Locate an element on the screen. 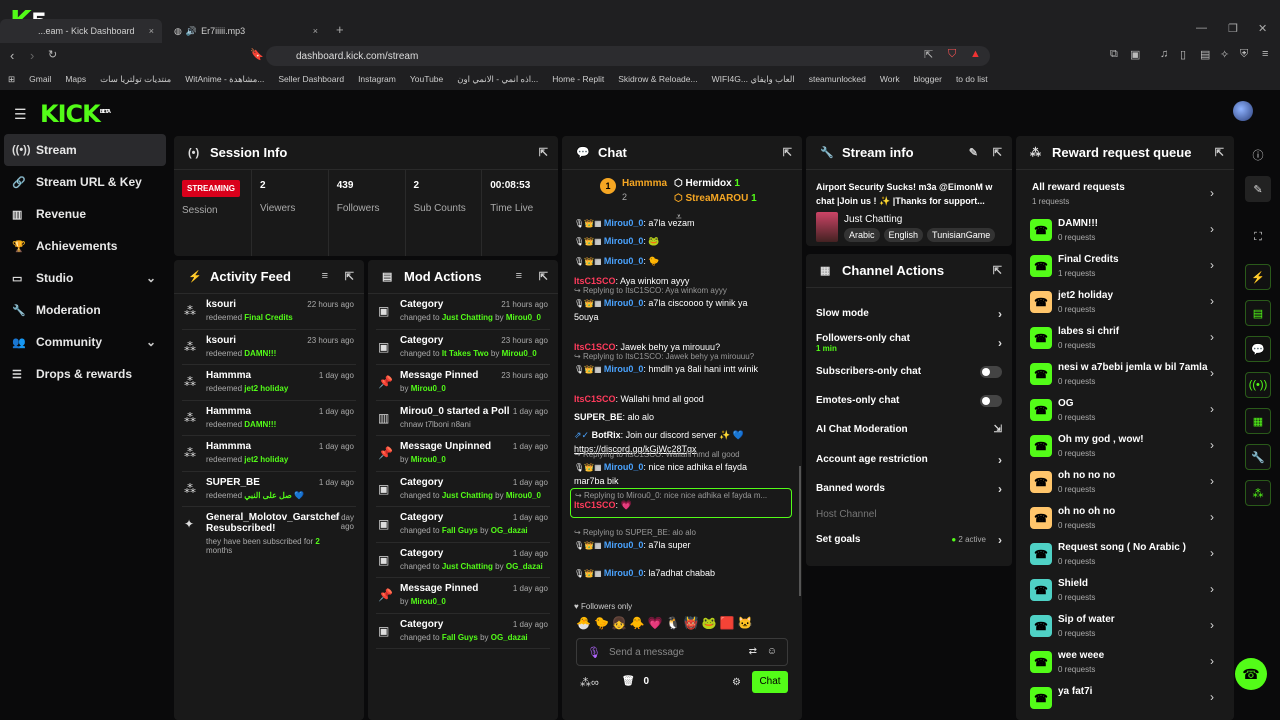  emoji-icon: ☺ is located at coordinates (772, 651).